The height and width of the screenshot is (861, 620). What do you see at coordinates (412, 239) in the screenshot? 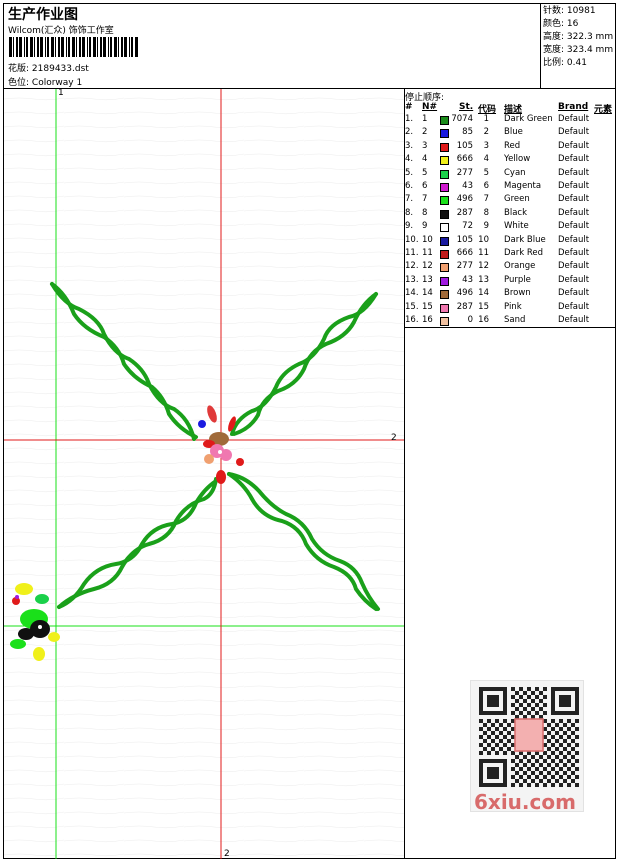
I see `cell-order: 10.` at bounding box center [412, 239].